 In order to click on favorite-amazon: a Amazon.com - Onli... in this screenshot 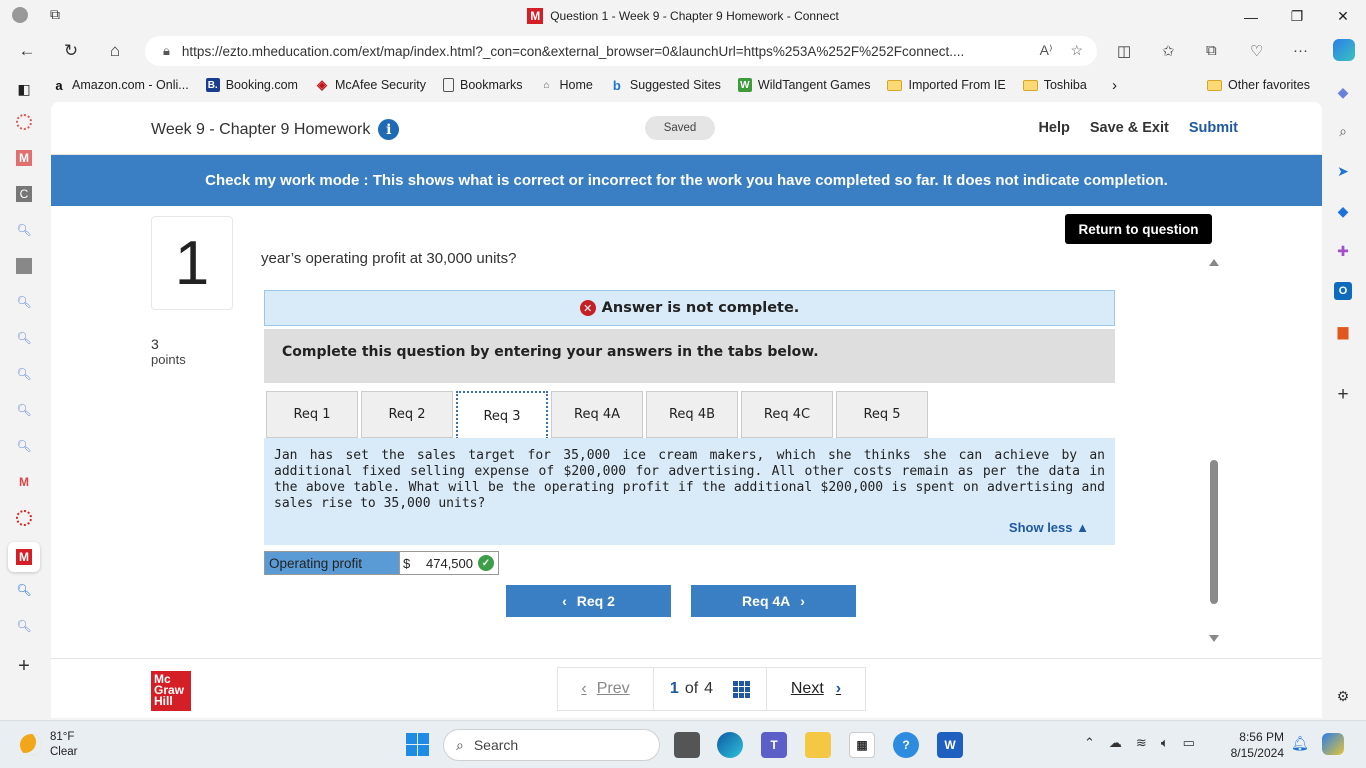, I will do `click(120, 85)`.